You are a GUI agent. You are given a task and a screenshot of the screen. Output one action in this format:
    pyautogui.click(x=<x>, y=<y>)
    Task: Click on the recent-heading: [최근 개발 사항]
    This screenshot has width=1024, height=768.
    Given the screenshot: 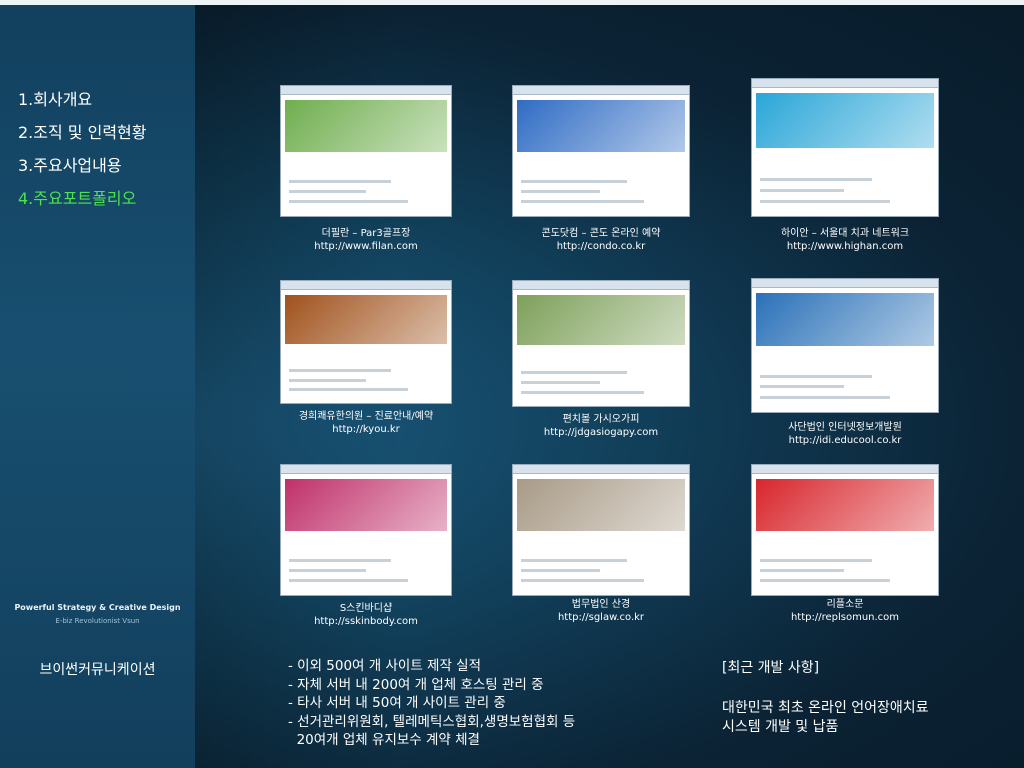 What is the action you would take?
    pyautogui.click(x=771, y=668)
    